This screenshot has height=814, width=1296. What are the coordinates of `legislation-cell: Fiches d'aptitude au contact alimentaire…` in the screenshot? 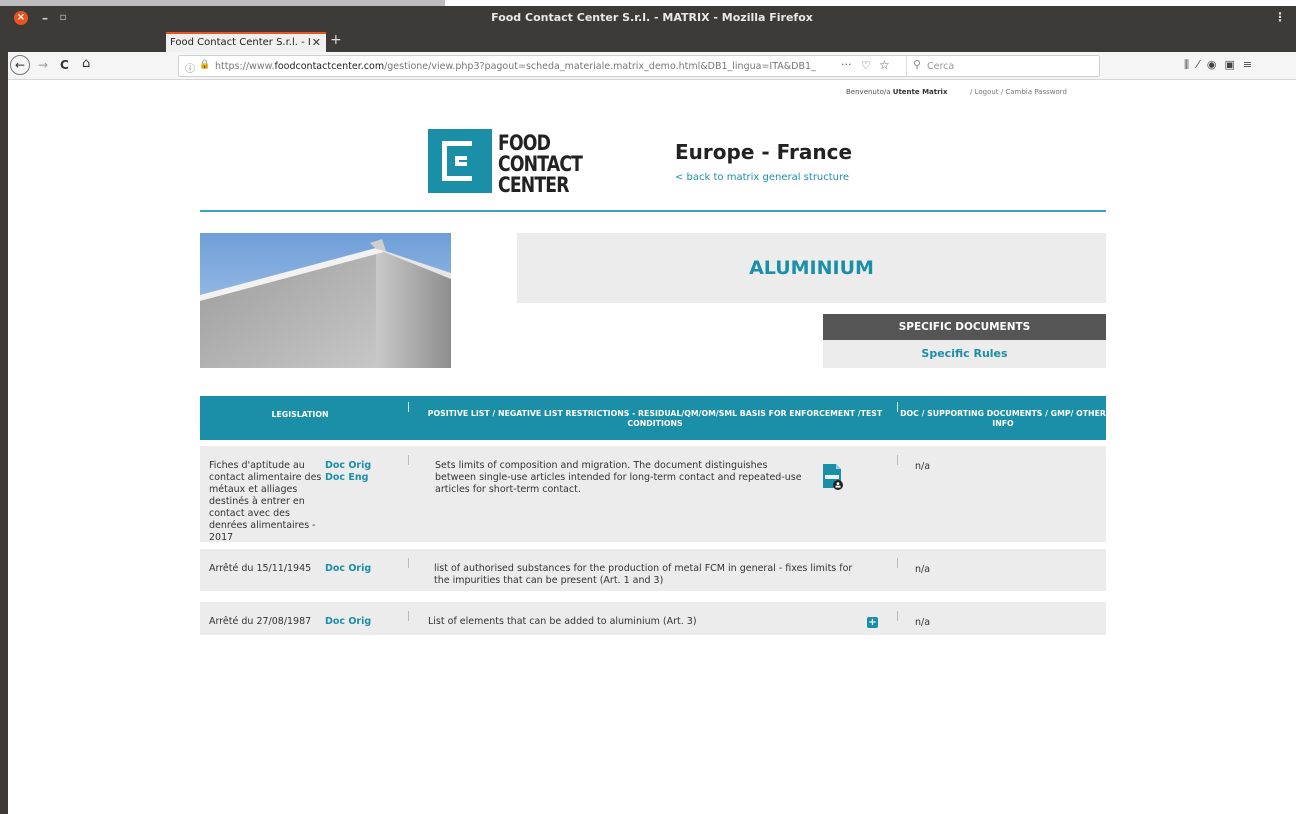 It's located at (265, 501).